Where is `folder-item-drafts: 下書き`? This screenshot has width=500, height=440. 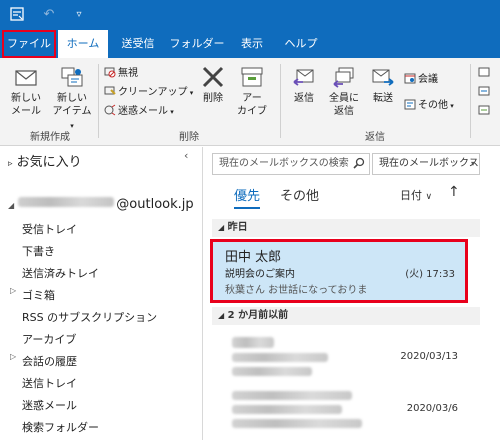 folder-item-drafts: 下書き is located at coordinates (38, 251).